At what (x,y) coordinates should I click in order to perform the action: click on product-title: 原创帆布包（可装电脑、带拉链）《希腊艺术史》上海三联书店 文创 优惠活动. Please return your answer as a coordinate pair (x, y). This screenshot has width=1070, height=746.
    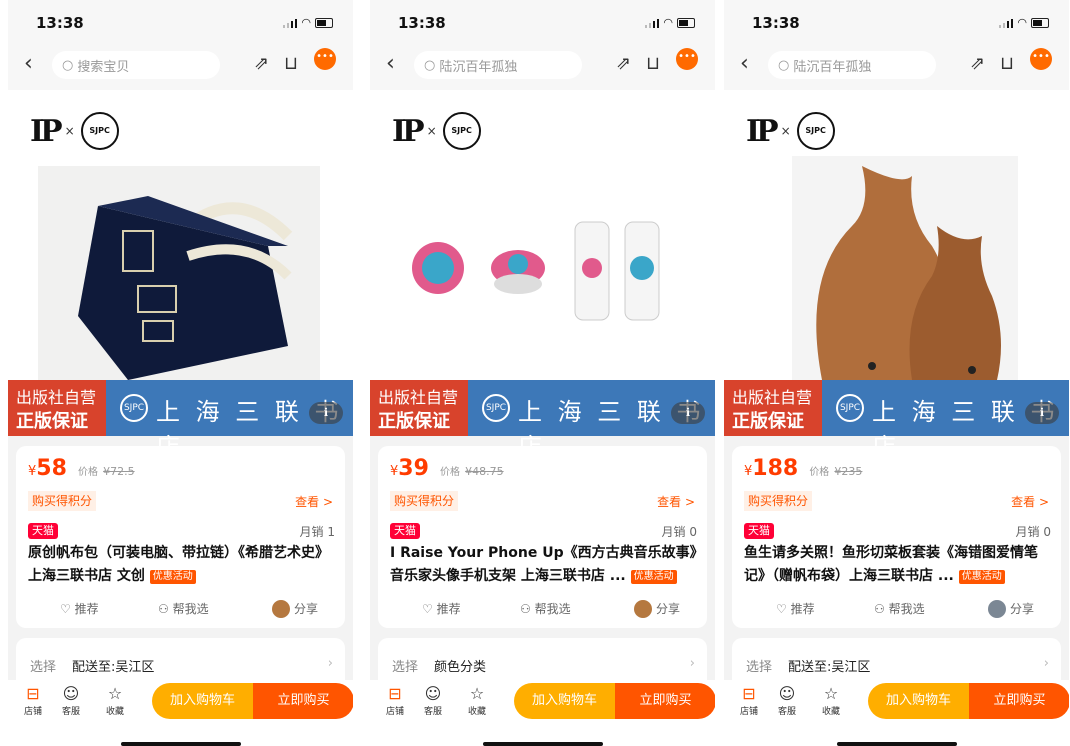
    Looking at the image, I should click on (178, 564).